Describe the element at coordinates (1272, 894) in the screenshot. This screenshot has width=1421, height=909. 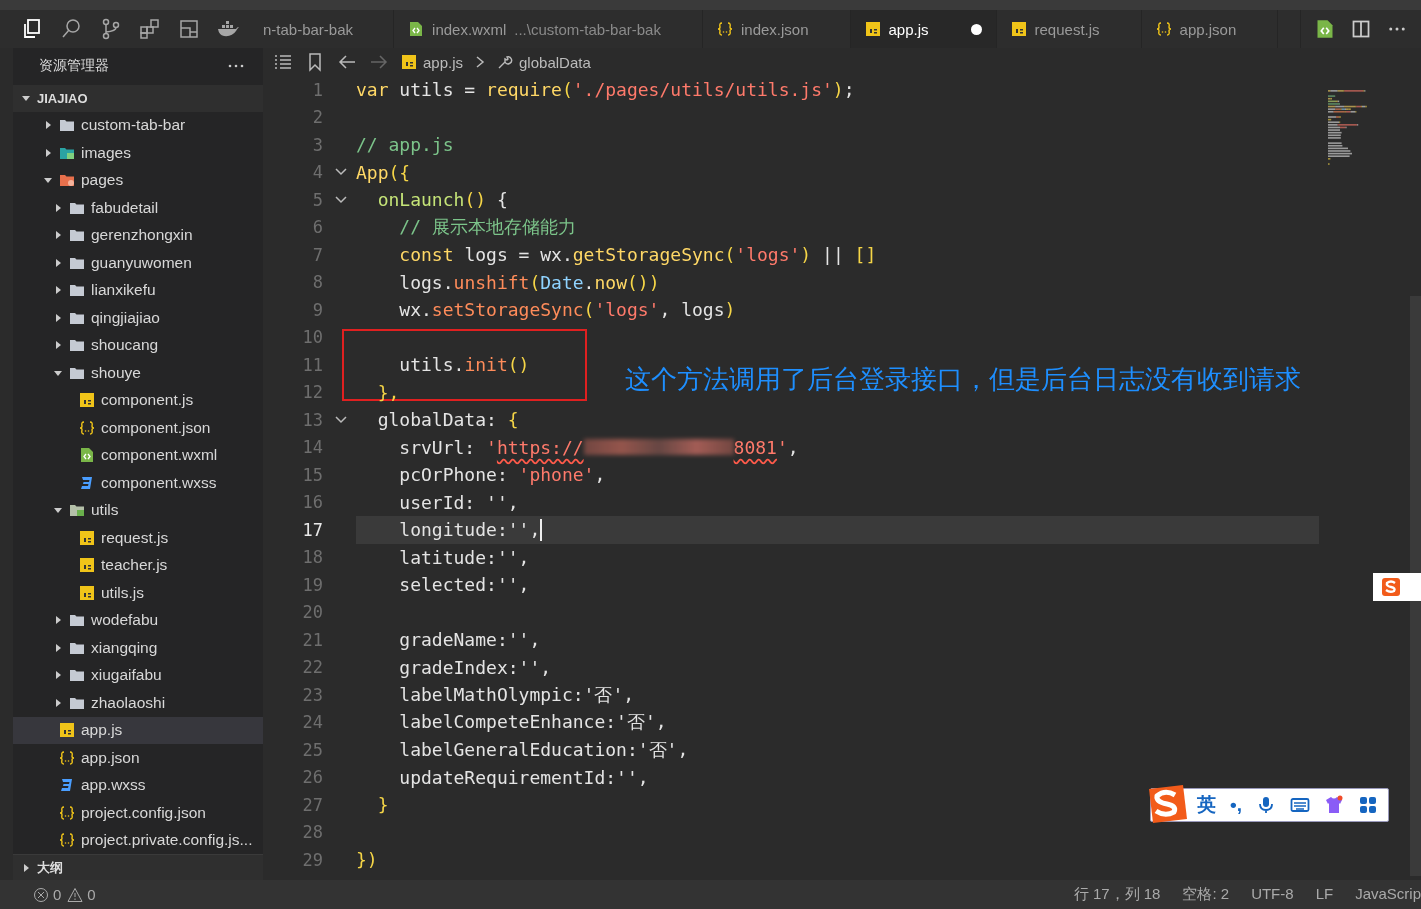
I see `status-item: UTF-8` at that location.